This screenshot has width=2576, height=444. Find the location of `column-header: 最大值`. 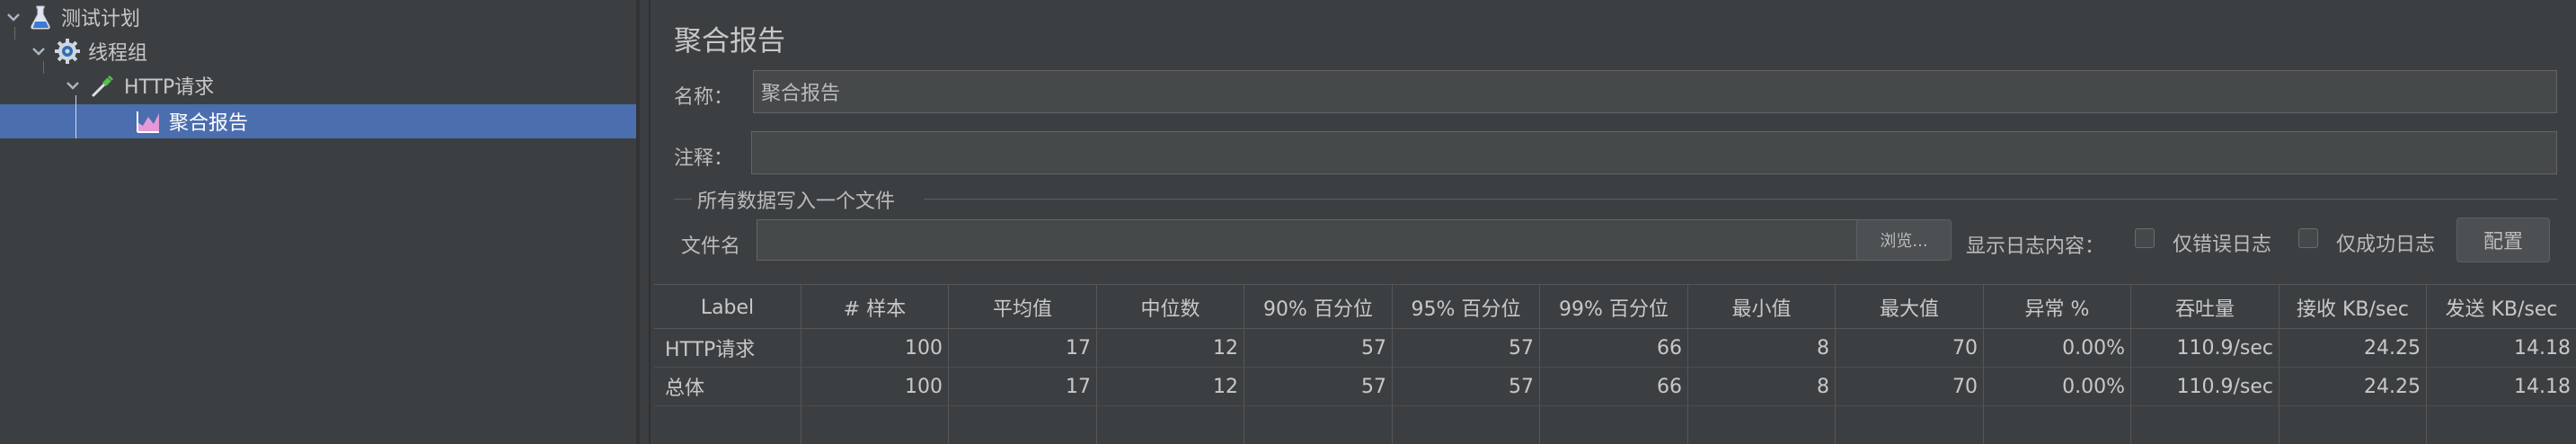

column-header: 最大值 is located at coordinates (1910, 307).